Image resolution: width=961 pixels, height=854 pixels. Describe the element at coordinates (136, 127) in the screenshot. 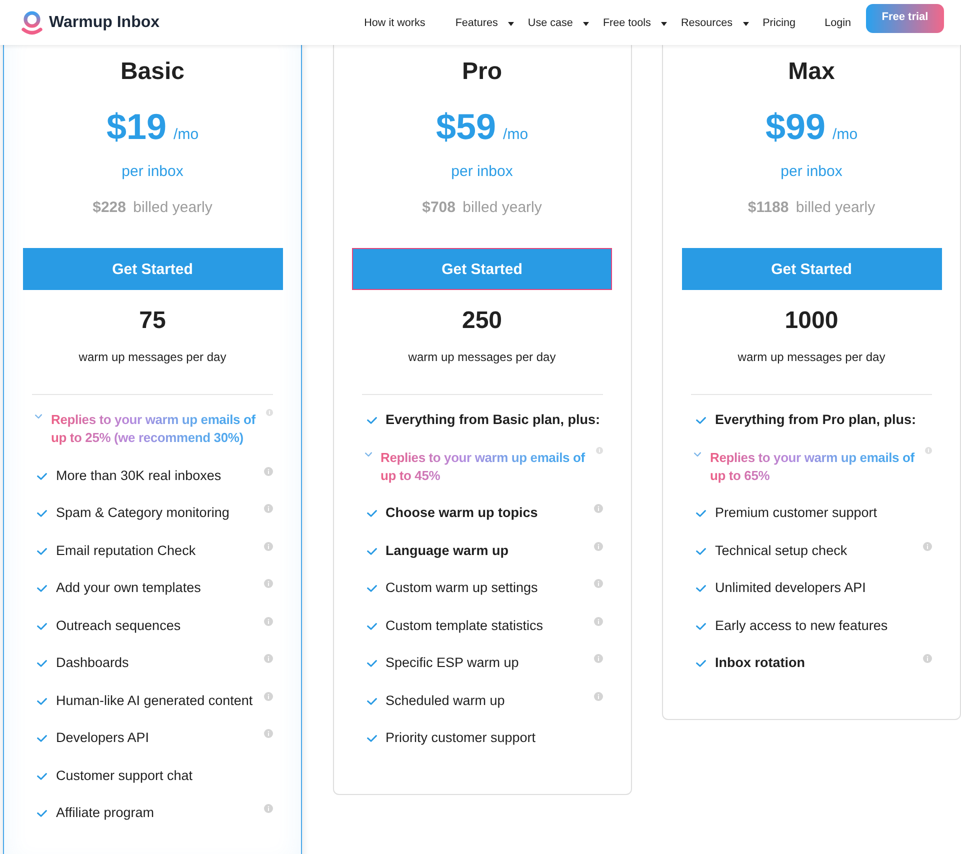

I see `price-amount: $19` at that location.